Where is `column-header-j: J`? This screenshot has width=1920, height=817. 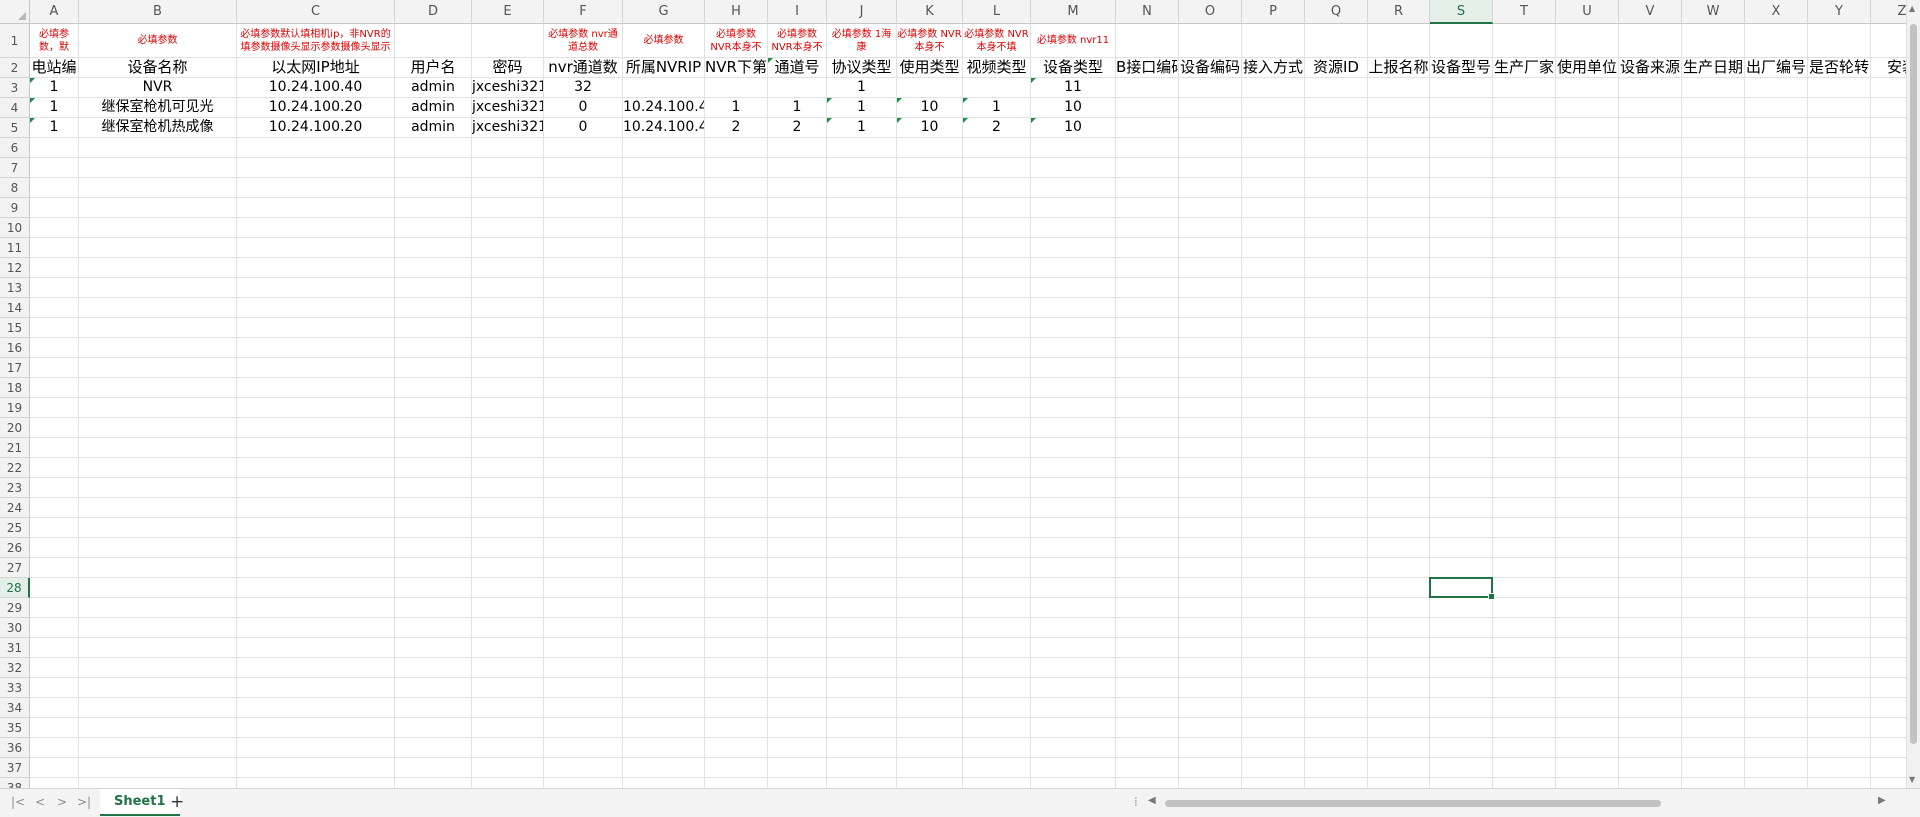
column-header-j: J is located at coordinates (862, 12).